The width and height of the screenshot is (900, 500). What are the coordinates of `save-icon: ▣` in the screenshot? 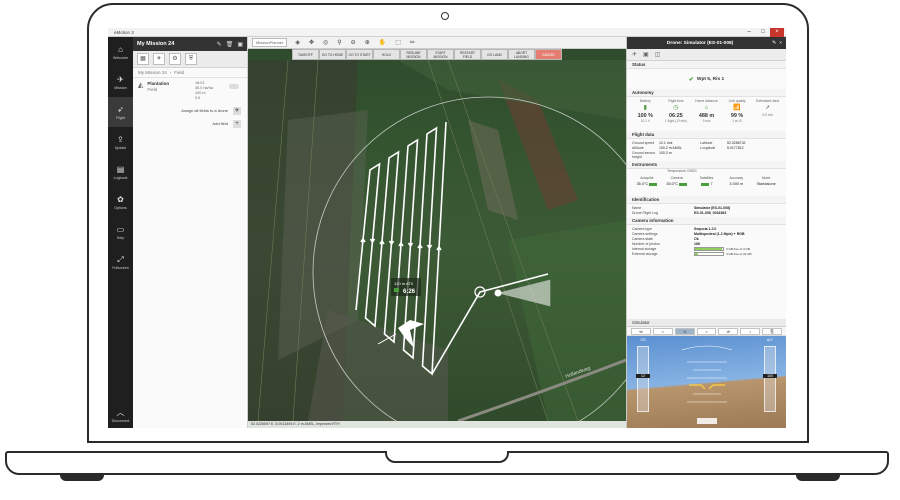 It's located at (240, 44).